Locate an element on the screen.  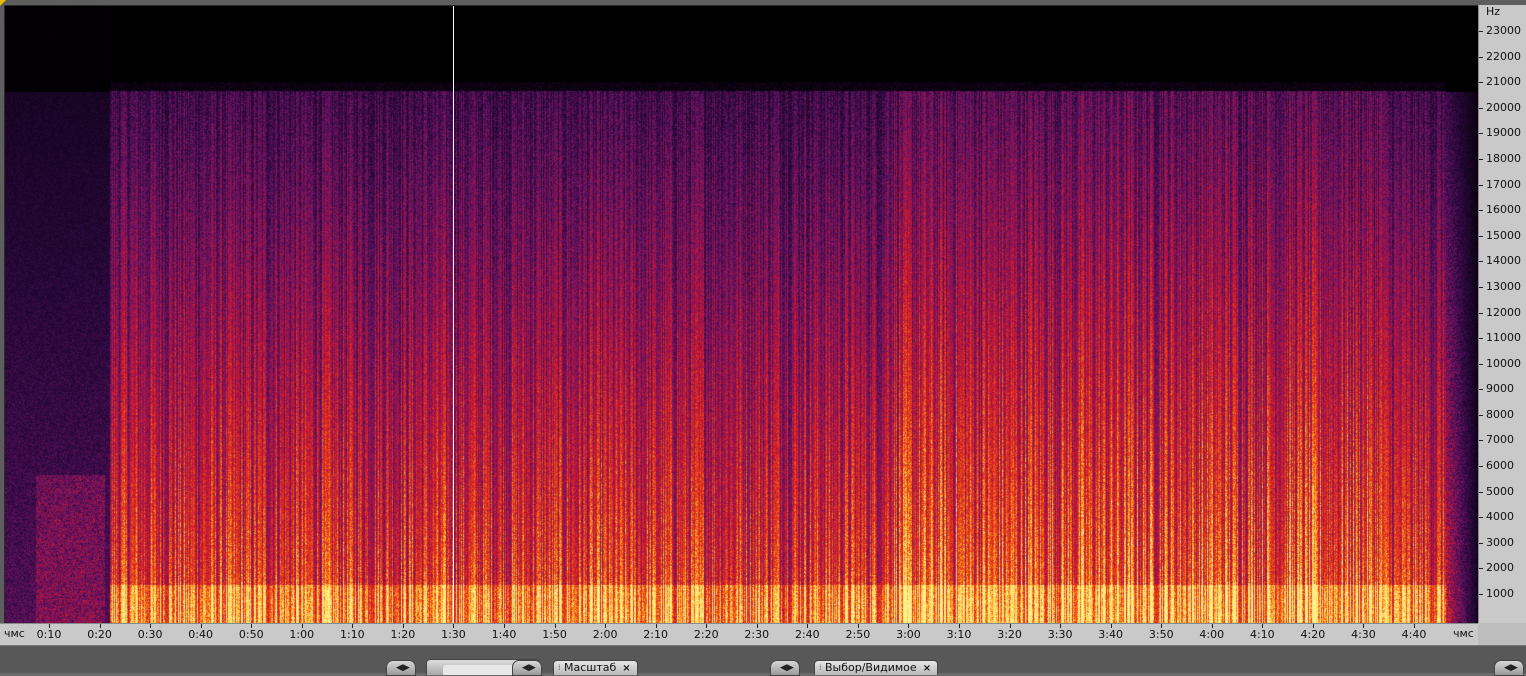
frequency-tick-label: 14000 is located at coordinates (1503, 261).